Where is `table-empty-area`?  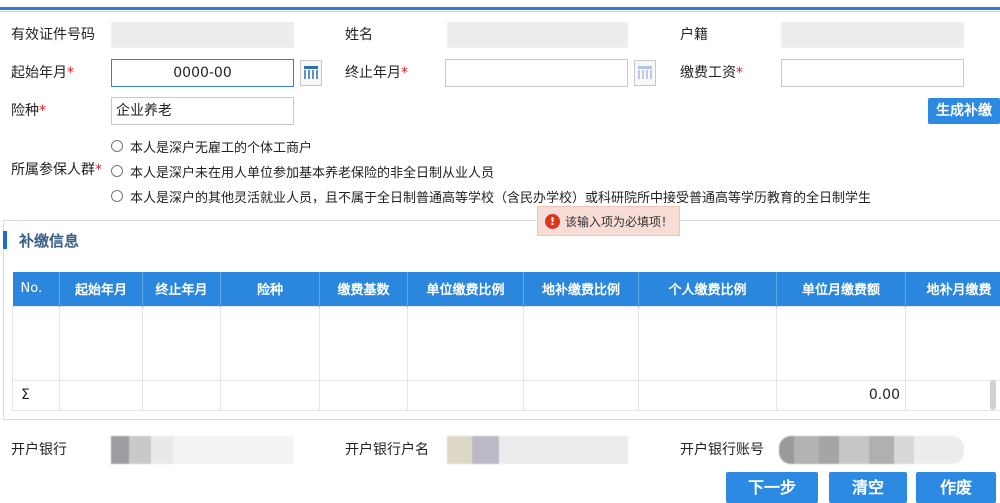
table-empty-area is located at coordinates (506, 343).